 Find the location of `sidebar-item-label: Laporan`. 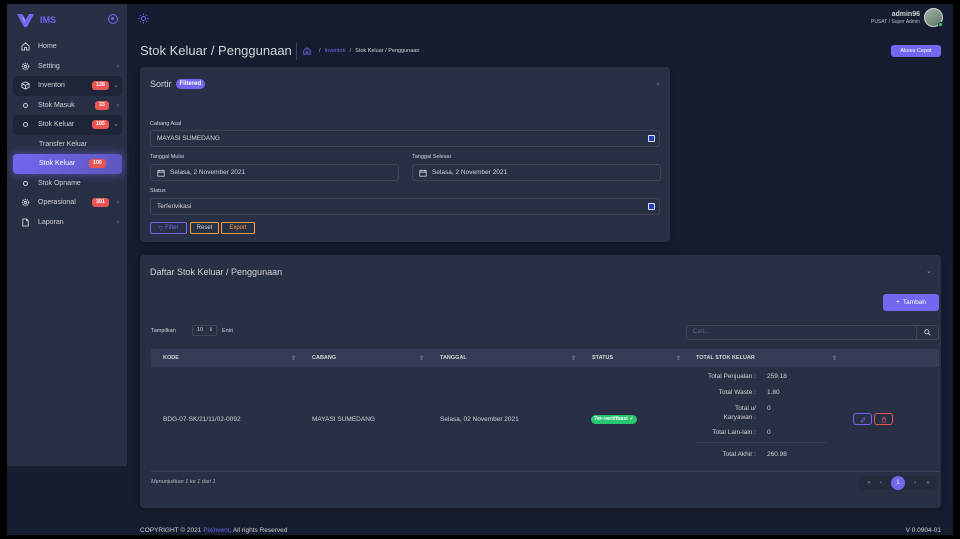

sidebar-item-label: Laporan is located at coordinates (51, 222).